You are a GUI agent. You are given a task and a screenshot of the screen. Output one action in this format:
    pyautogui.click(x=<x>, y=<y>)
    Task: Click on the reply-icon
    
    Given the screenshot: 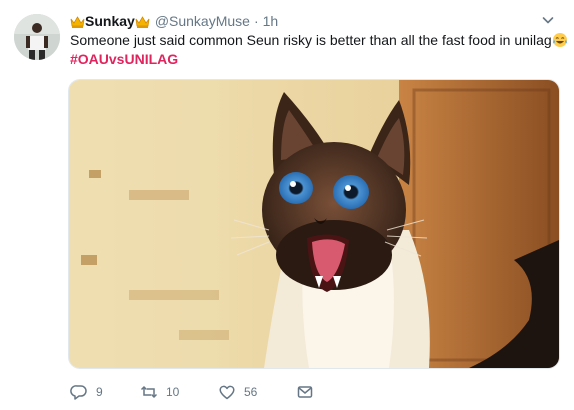 What is the action you would take?
    pyautogui.click(x=78, y=392)
    